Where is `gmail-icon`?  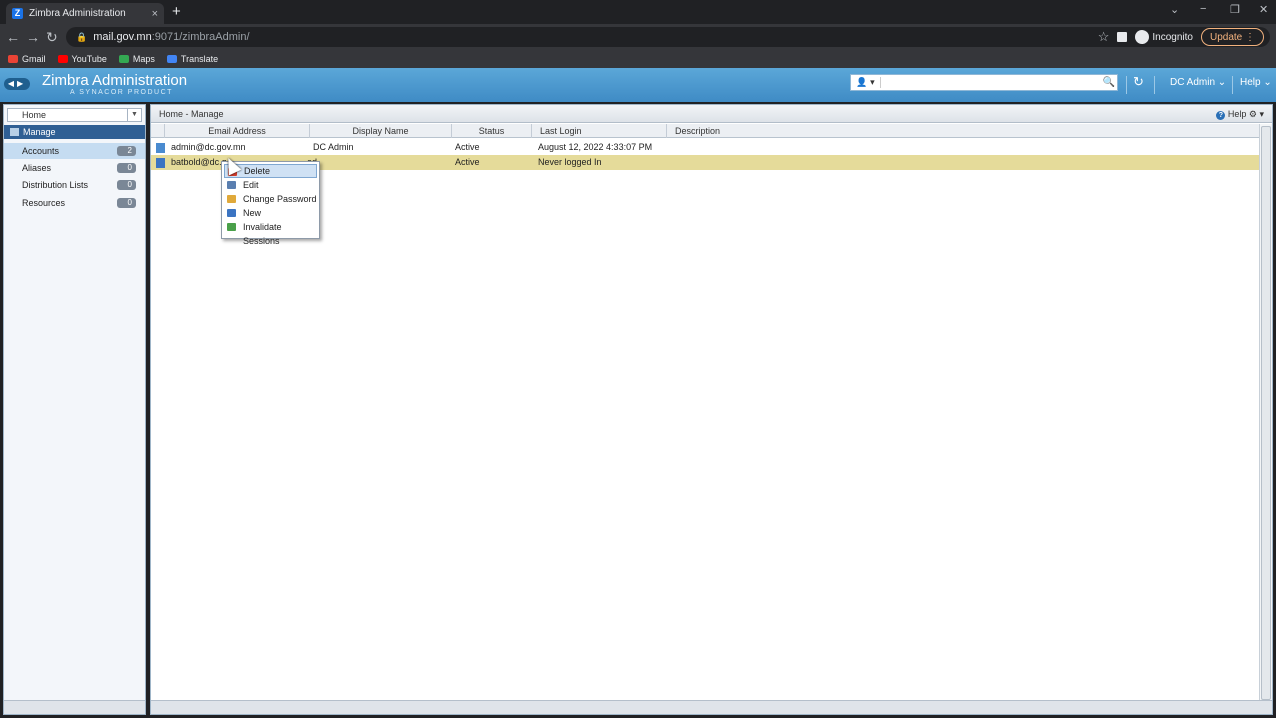
gmail-icon is located at coordinates (13, 59).